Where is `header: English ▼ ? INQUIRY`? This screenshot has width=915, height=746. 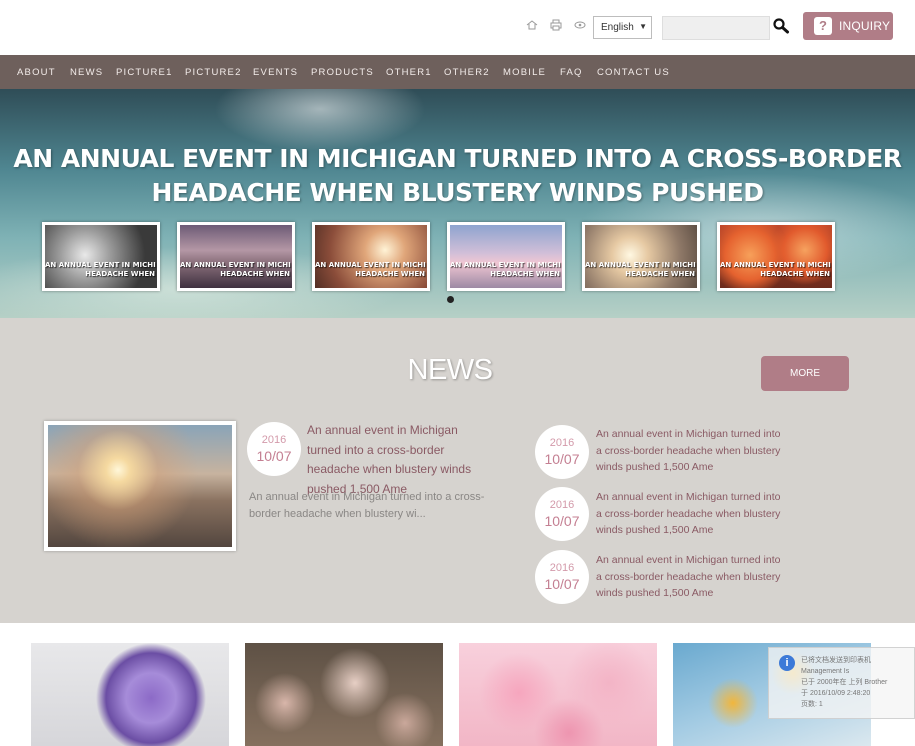 header: English ▼ ? INQUIRY is located at coordinates (457, 27).